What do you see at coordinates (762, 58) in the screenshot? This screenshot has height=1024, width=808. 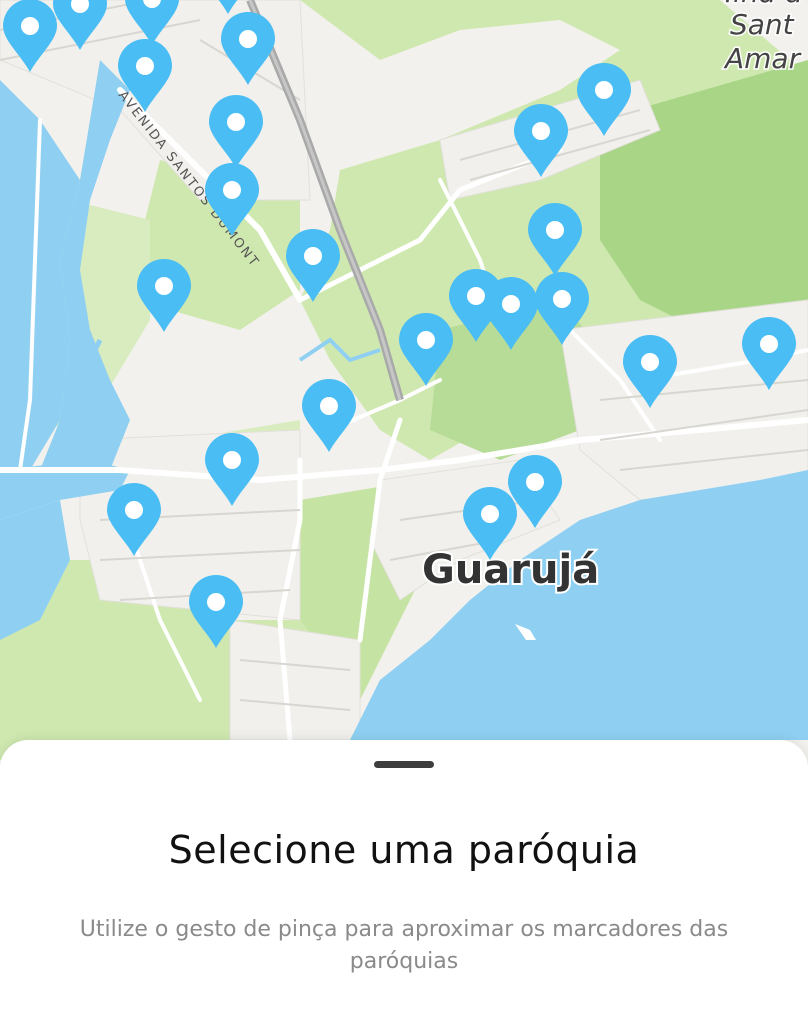 I see `island-label-line-3: Amar` at bounding box center [762, 58].